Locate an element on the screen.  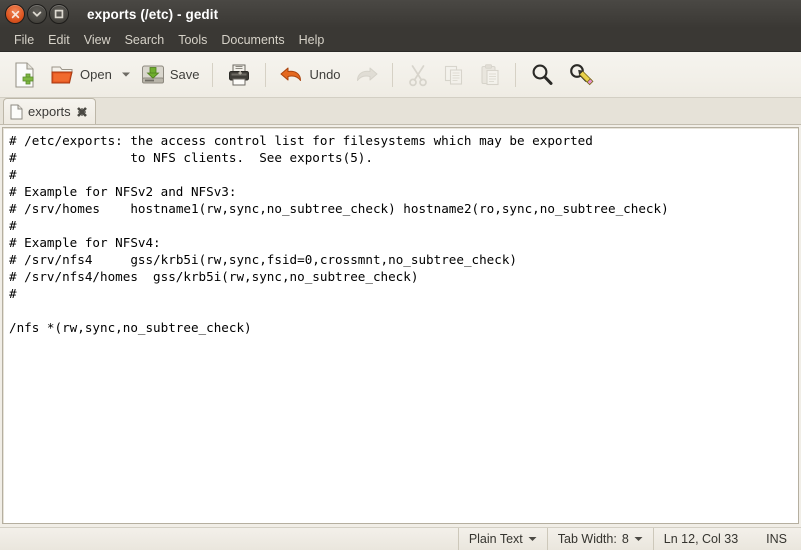
tab-exports: exports is located at coordinates (49, 111).